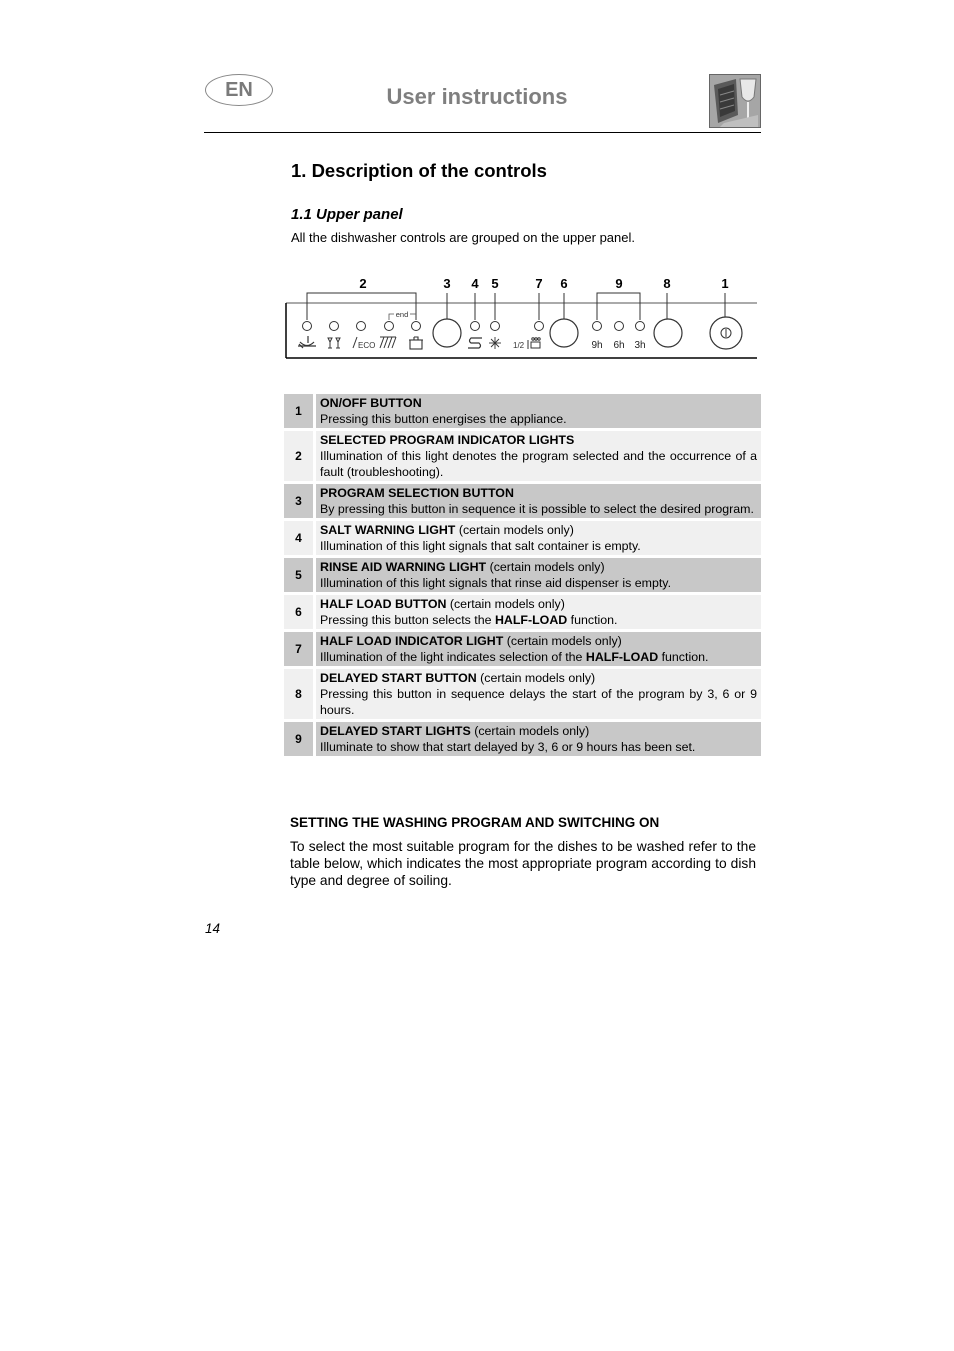 This screenshot has height=1351, width=954. I want to click on delay-light-3h, so click(640, 326).